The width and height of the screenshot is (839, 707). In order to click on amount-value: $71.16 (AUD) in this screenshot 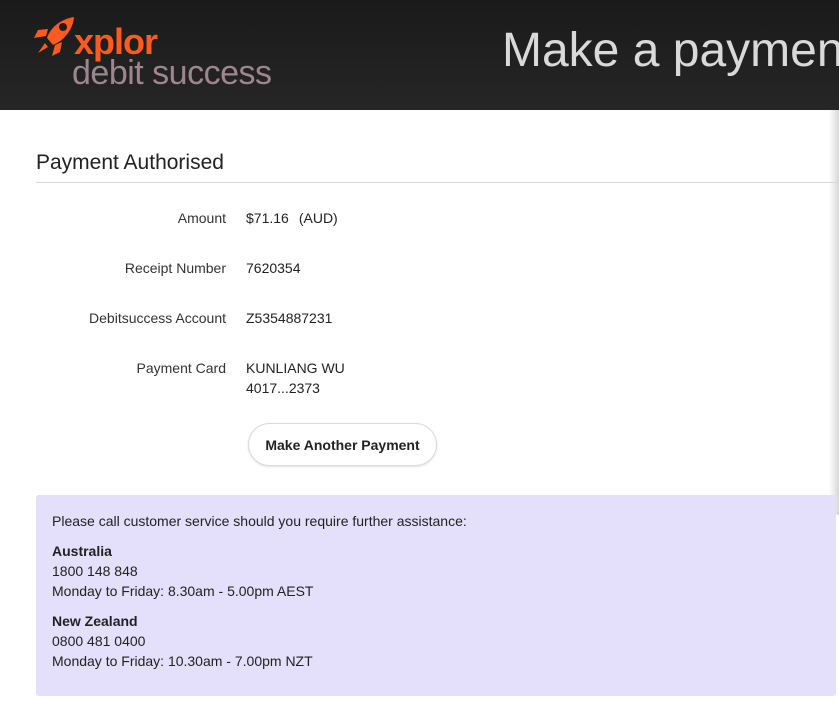, I will do `click(292, 218)`.